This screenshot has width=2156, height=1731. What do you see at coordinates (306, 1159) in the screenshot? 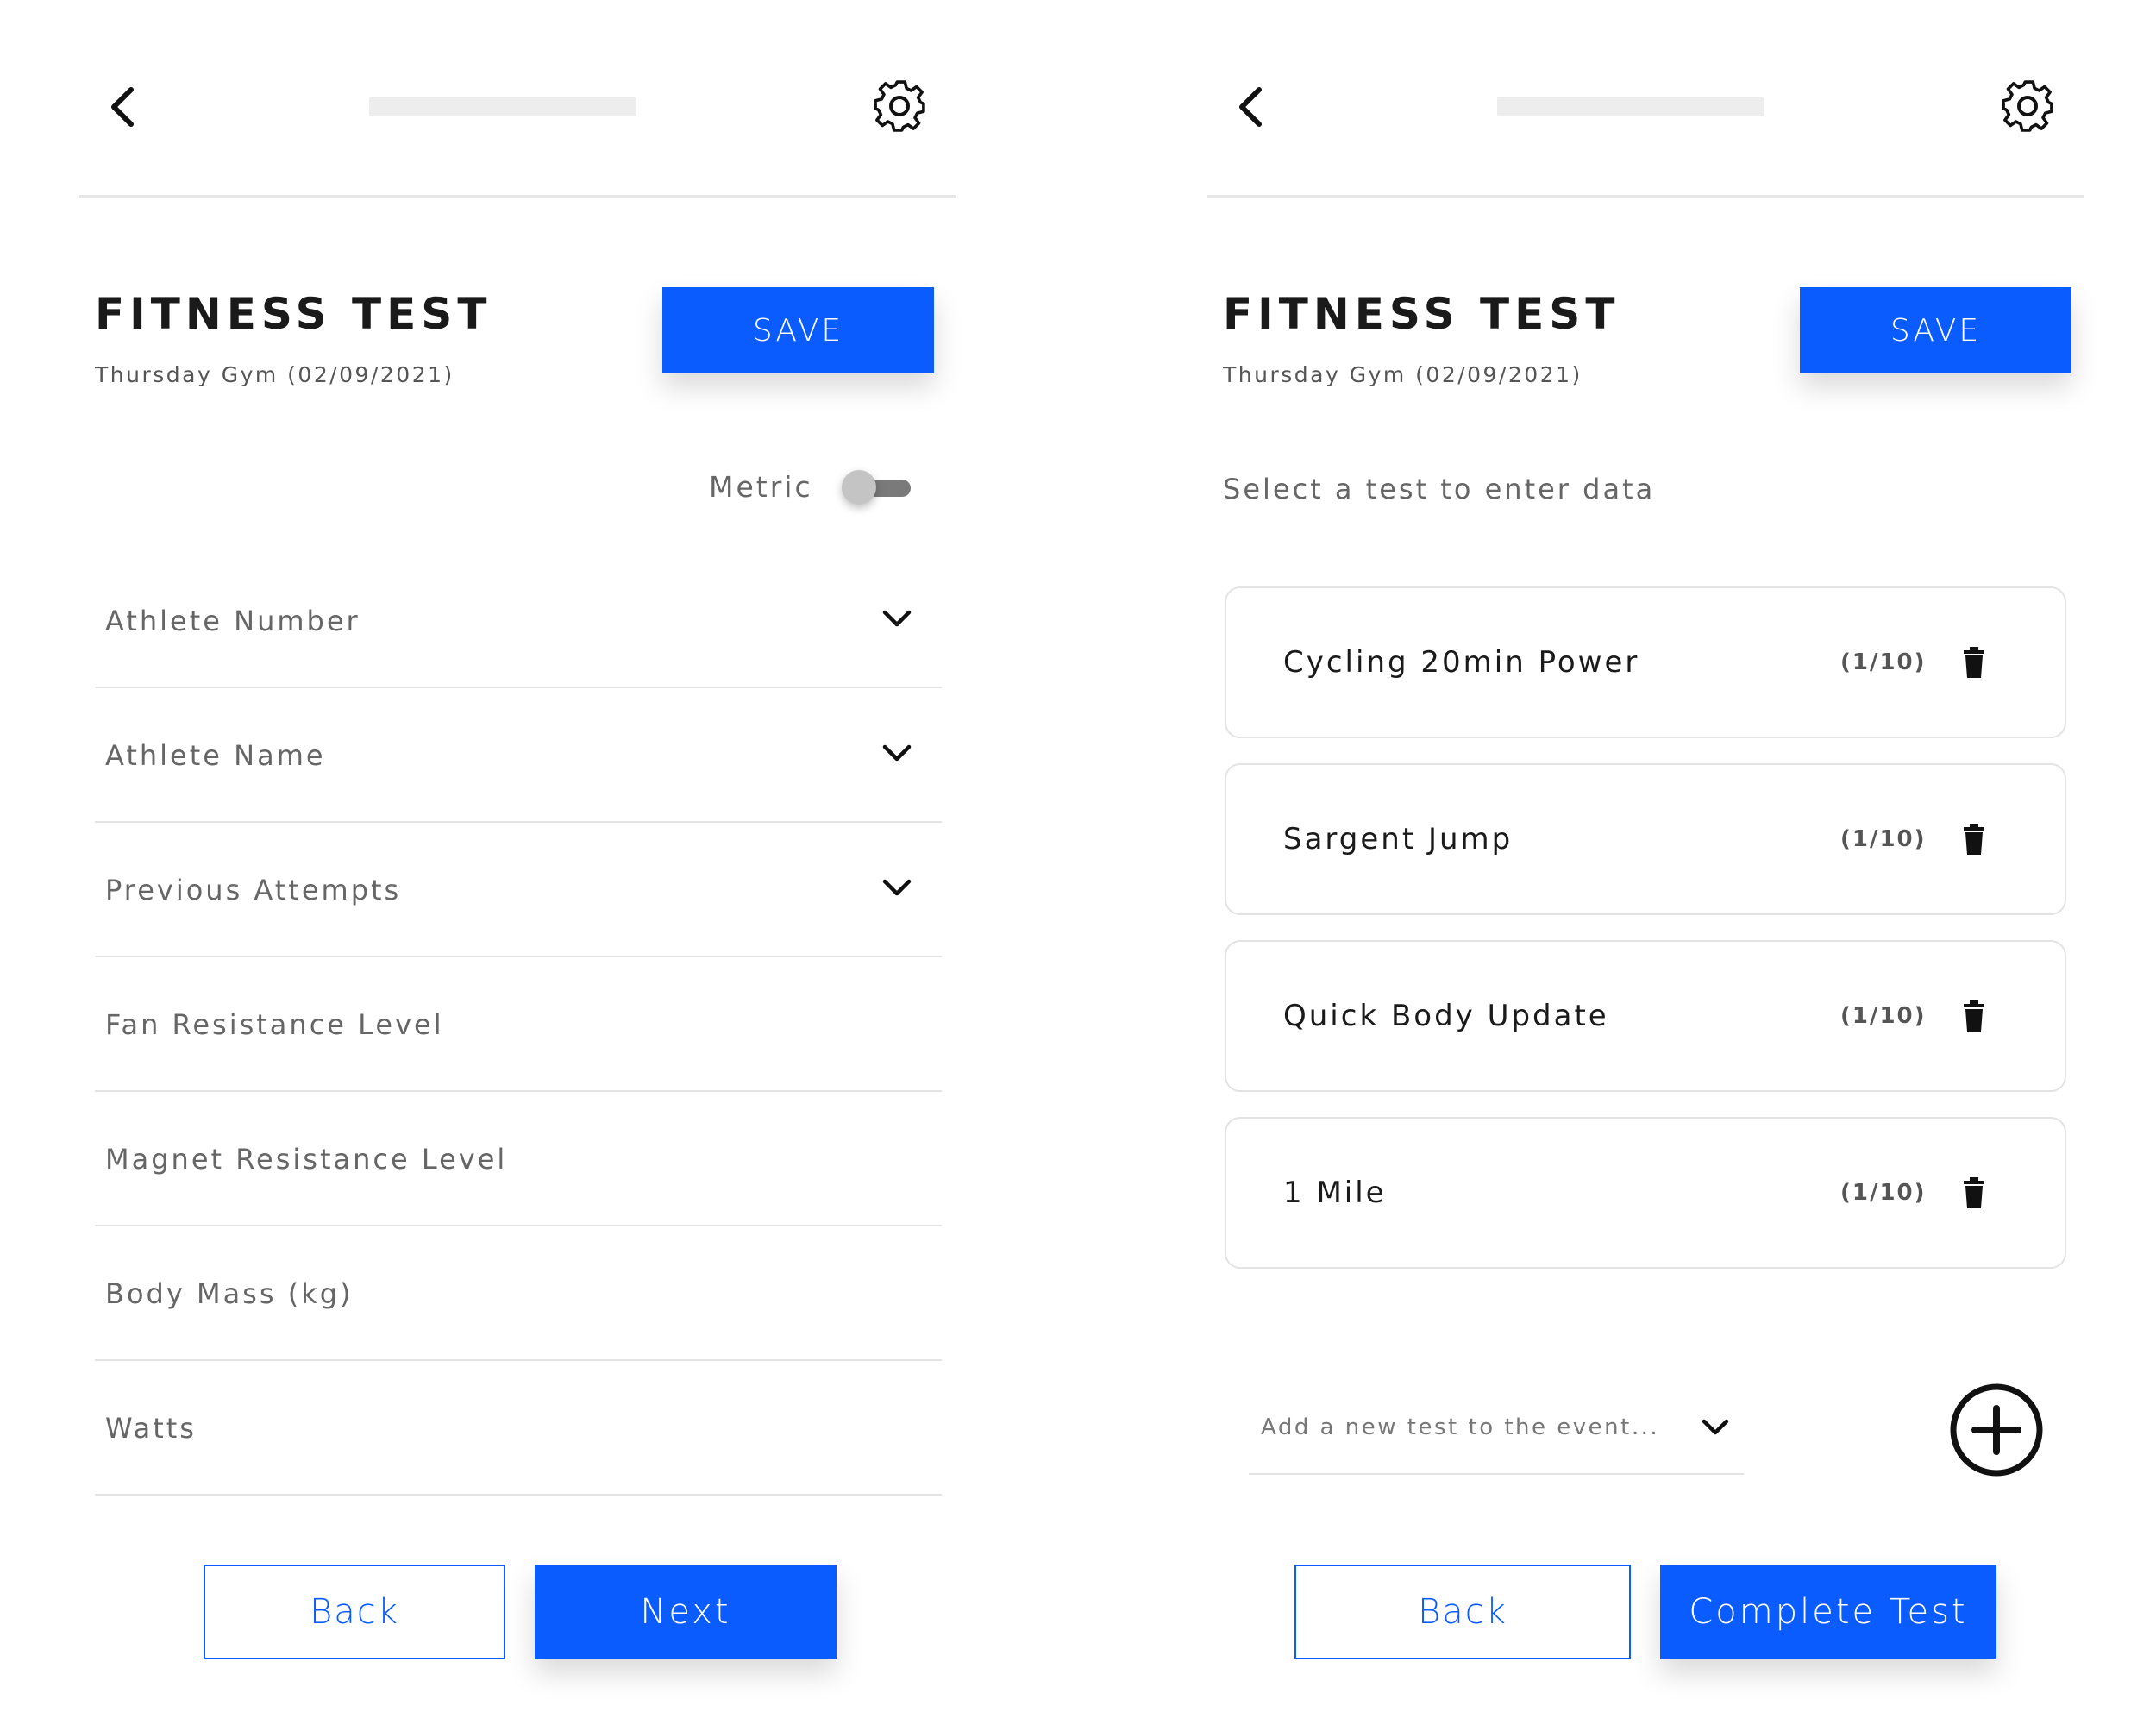
I see `field-label: Magnet Resistance Level` at bounding box center [306, 1159].